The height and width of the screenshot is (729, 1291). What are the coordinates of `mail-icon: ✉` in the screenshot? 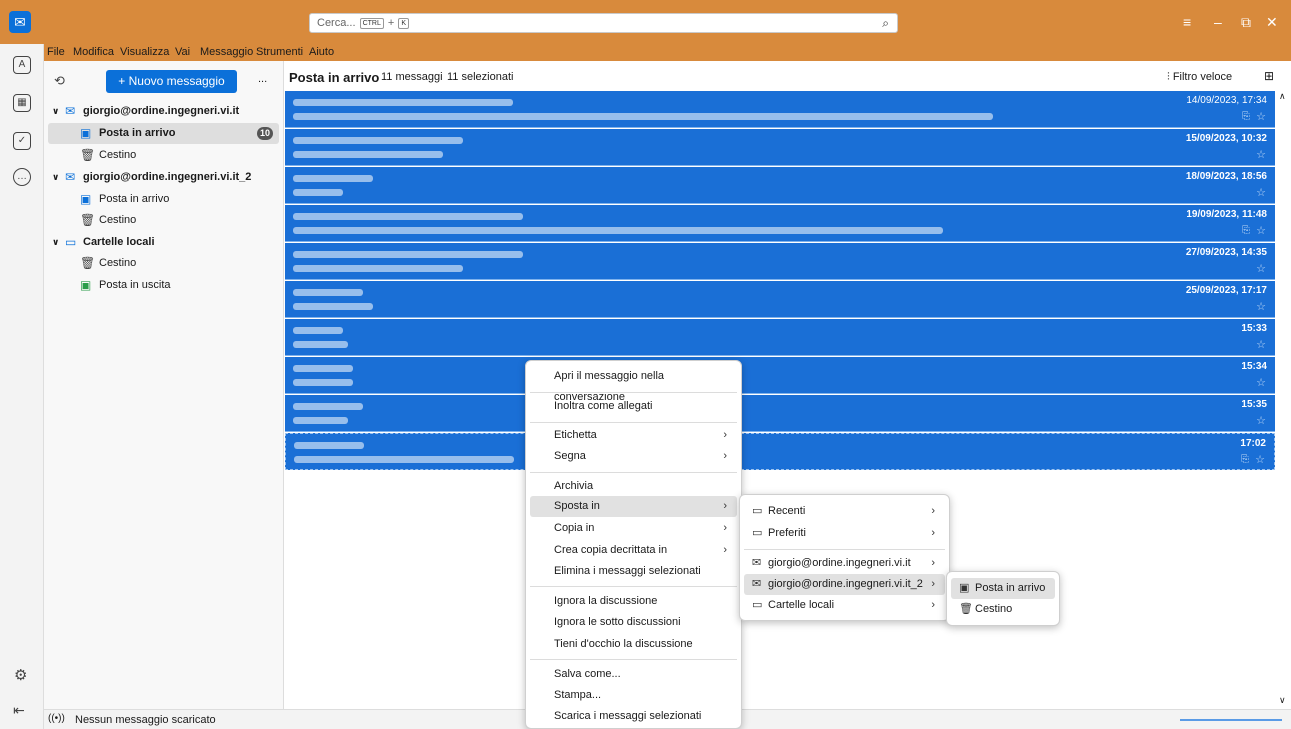 It's located at (20, 22).